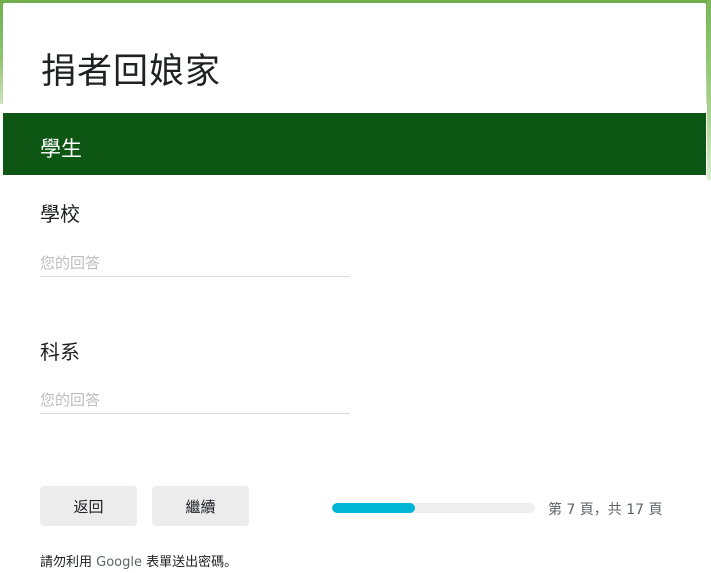 The image size is (711, 573). What do you see at coordinates (354, 144) in the screenshot?
I see `section-header: 學生` at bounding box center [354, 144].